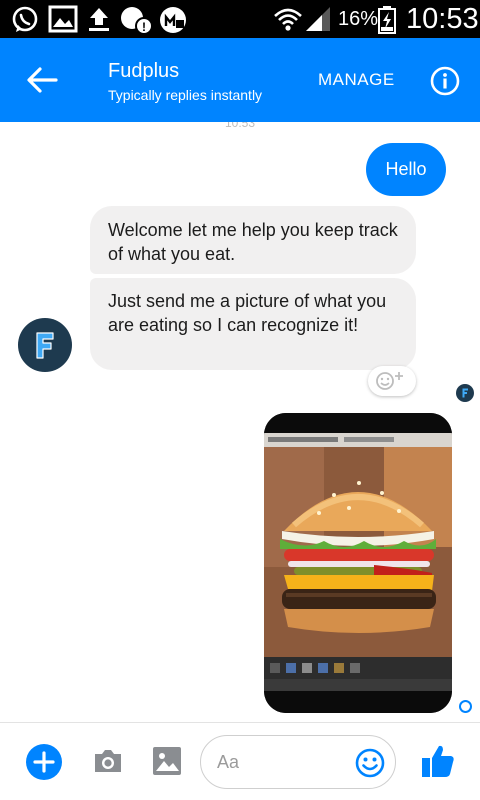  Describe the element at coordinates (228, 762) in the screenshot. I see `message-input-placeholder: Aa` at that location.